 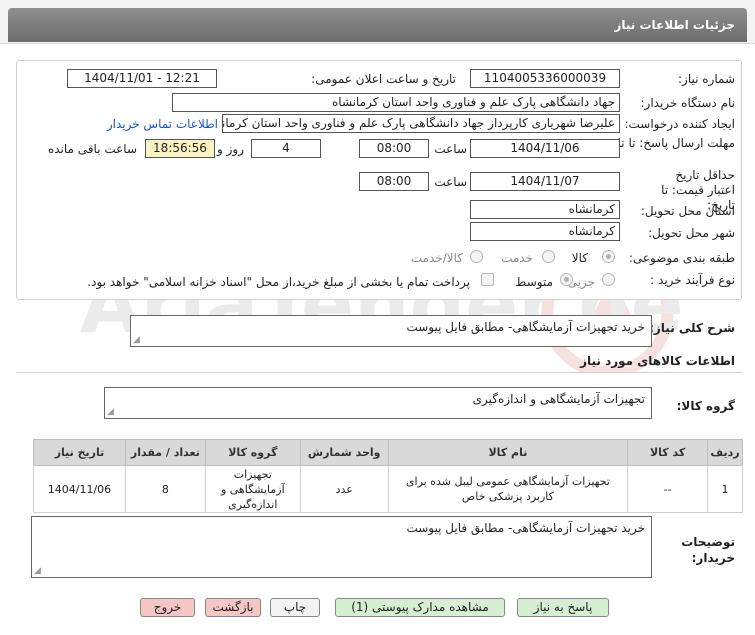 I want to click on cell-group: تجهیزات آزمایشگاهی و اندازه‌گیری, so click(x=252, y=489).